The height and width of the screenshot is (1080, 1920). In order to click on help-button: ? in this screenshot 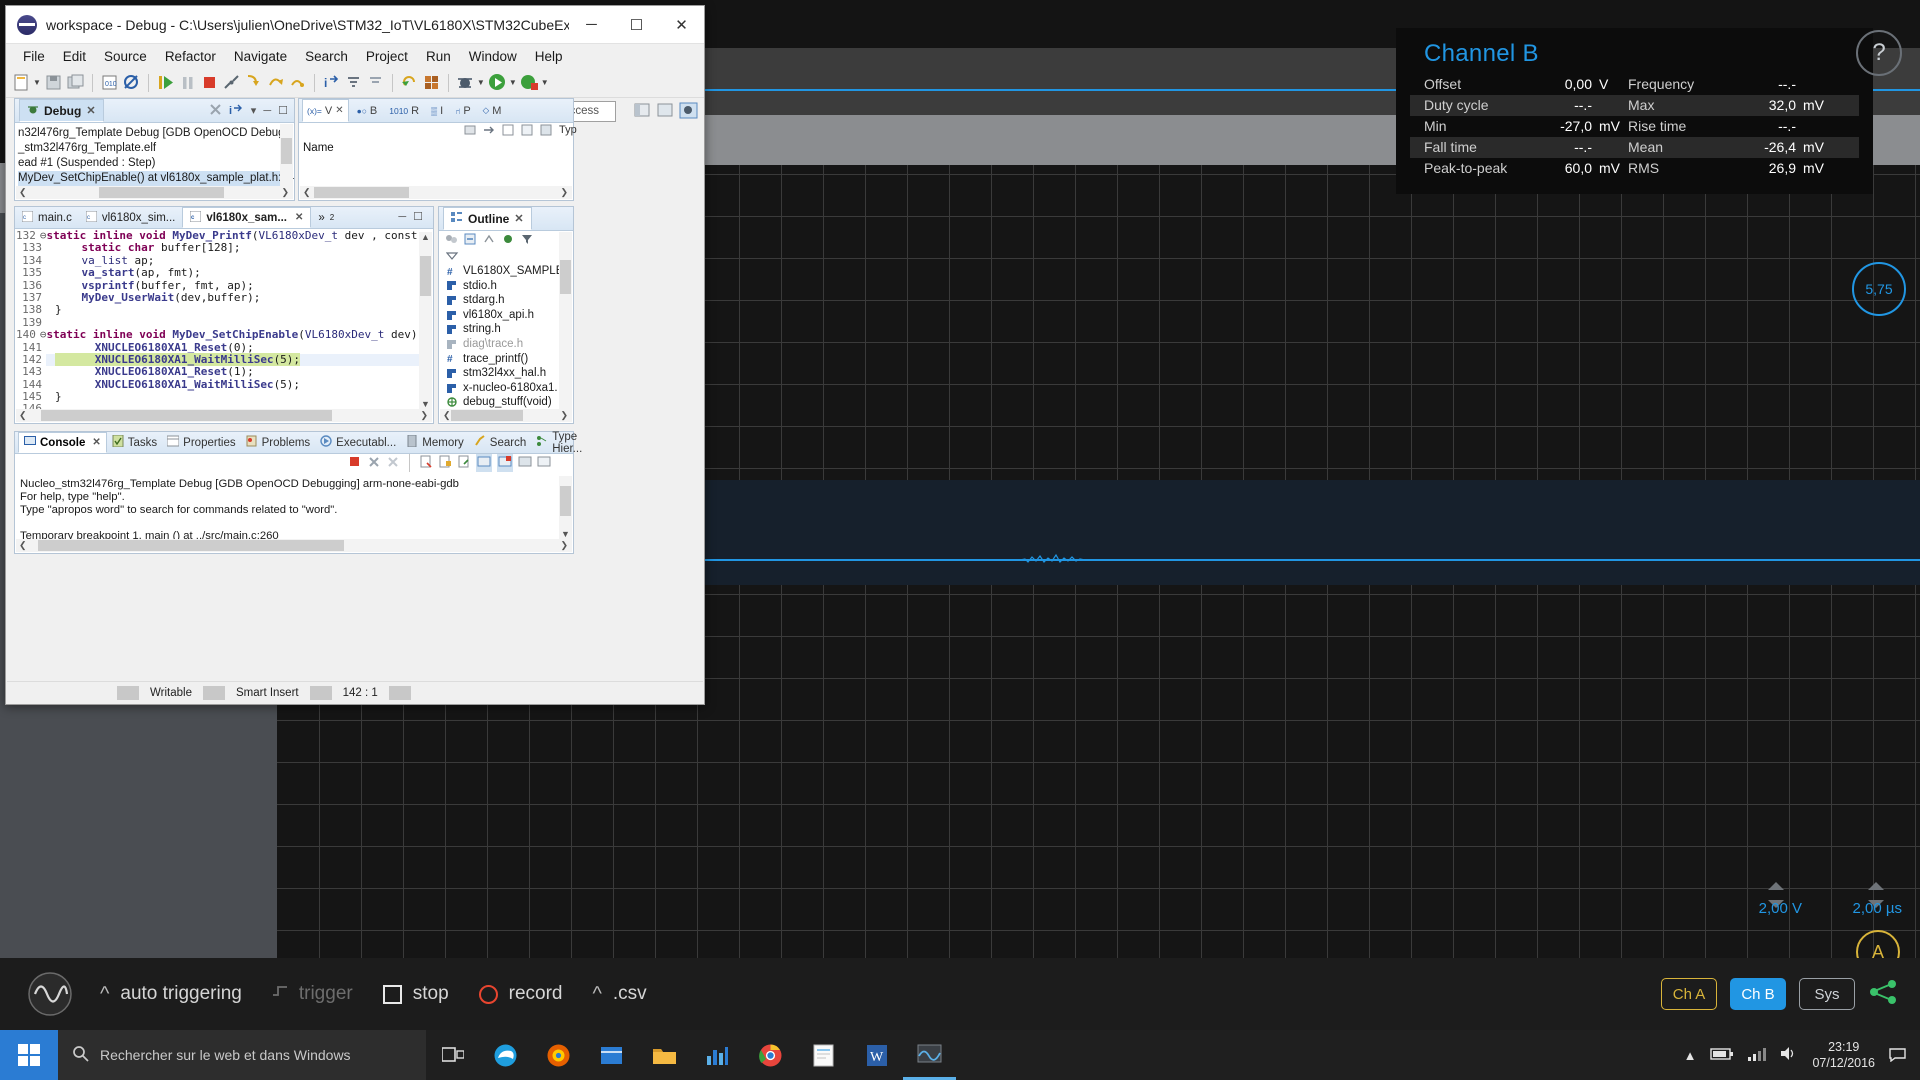, I will do `click(1879, 53)`.